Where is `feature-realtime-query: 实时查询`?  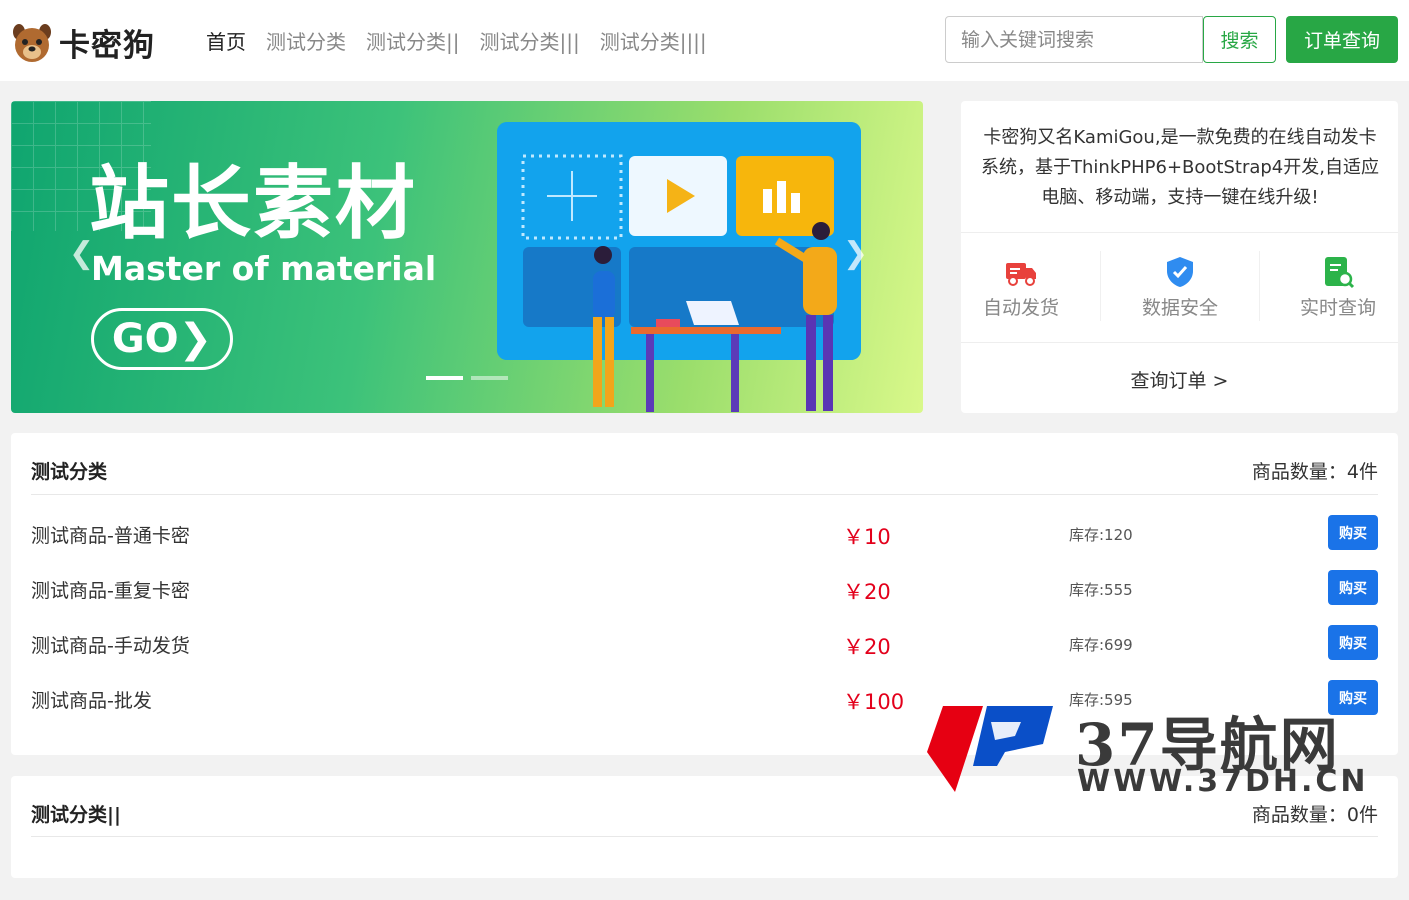
feature-realtime-query: 实时查询 is located at coordinates (1338, 287).